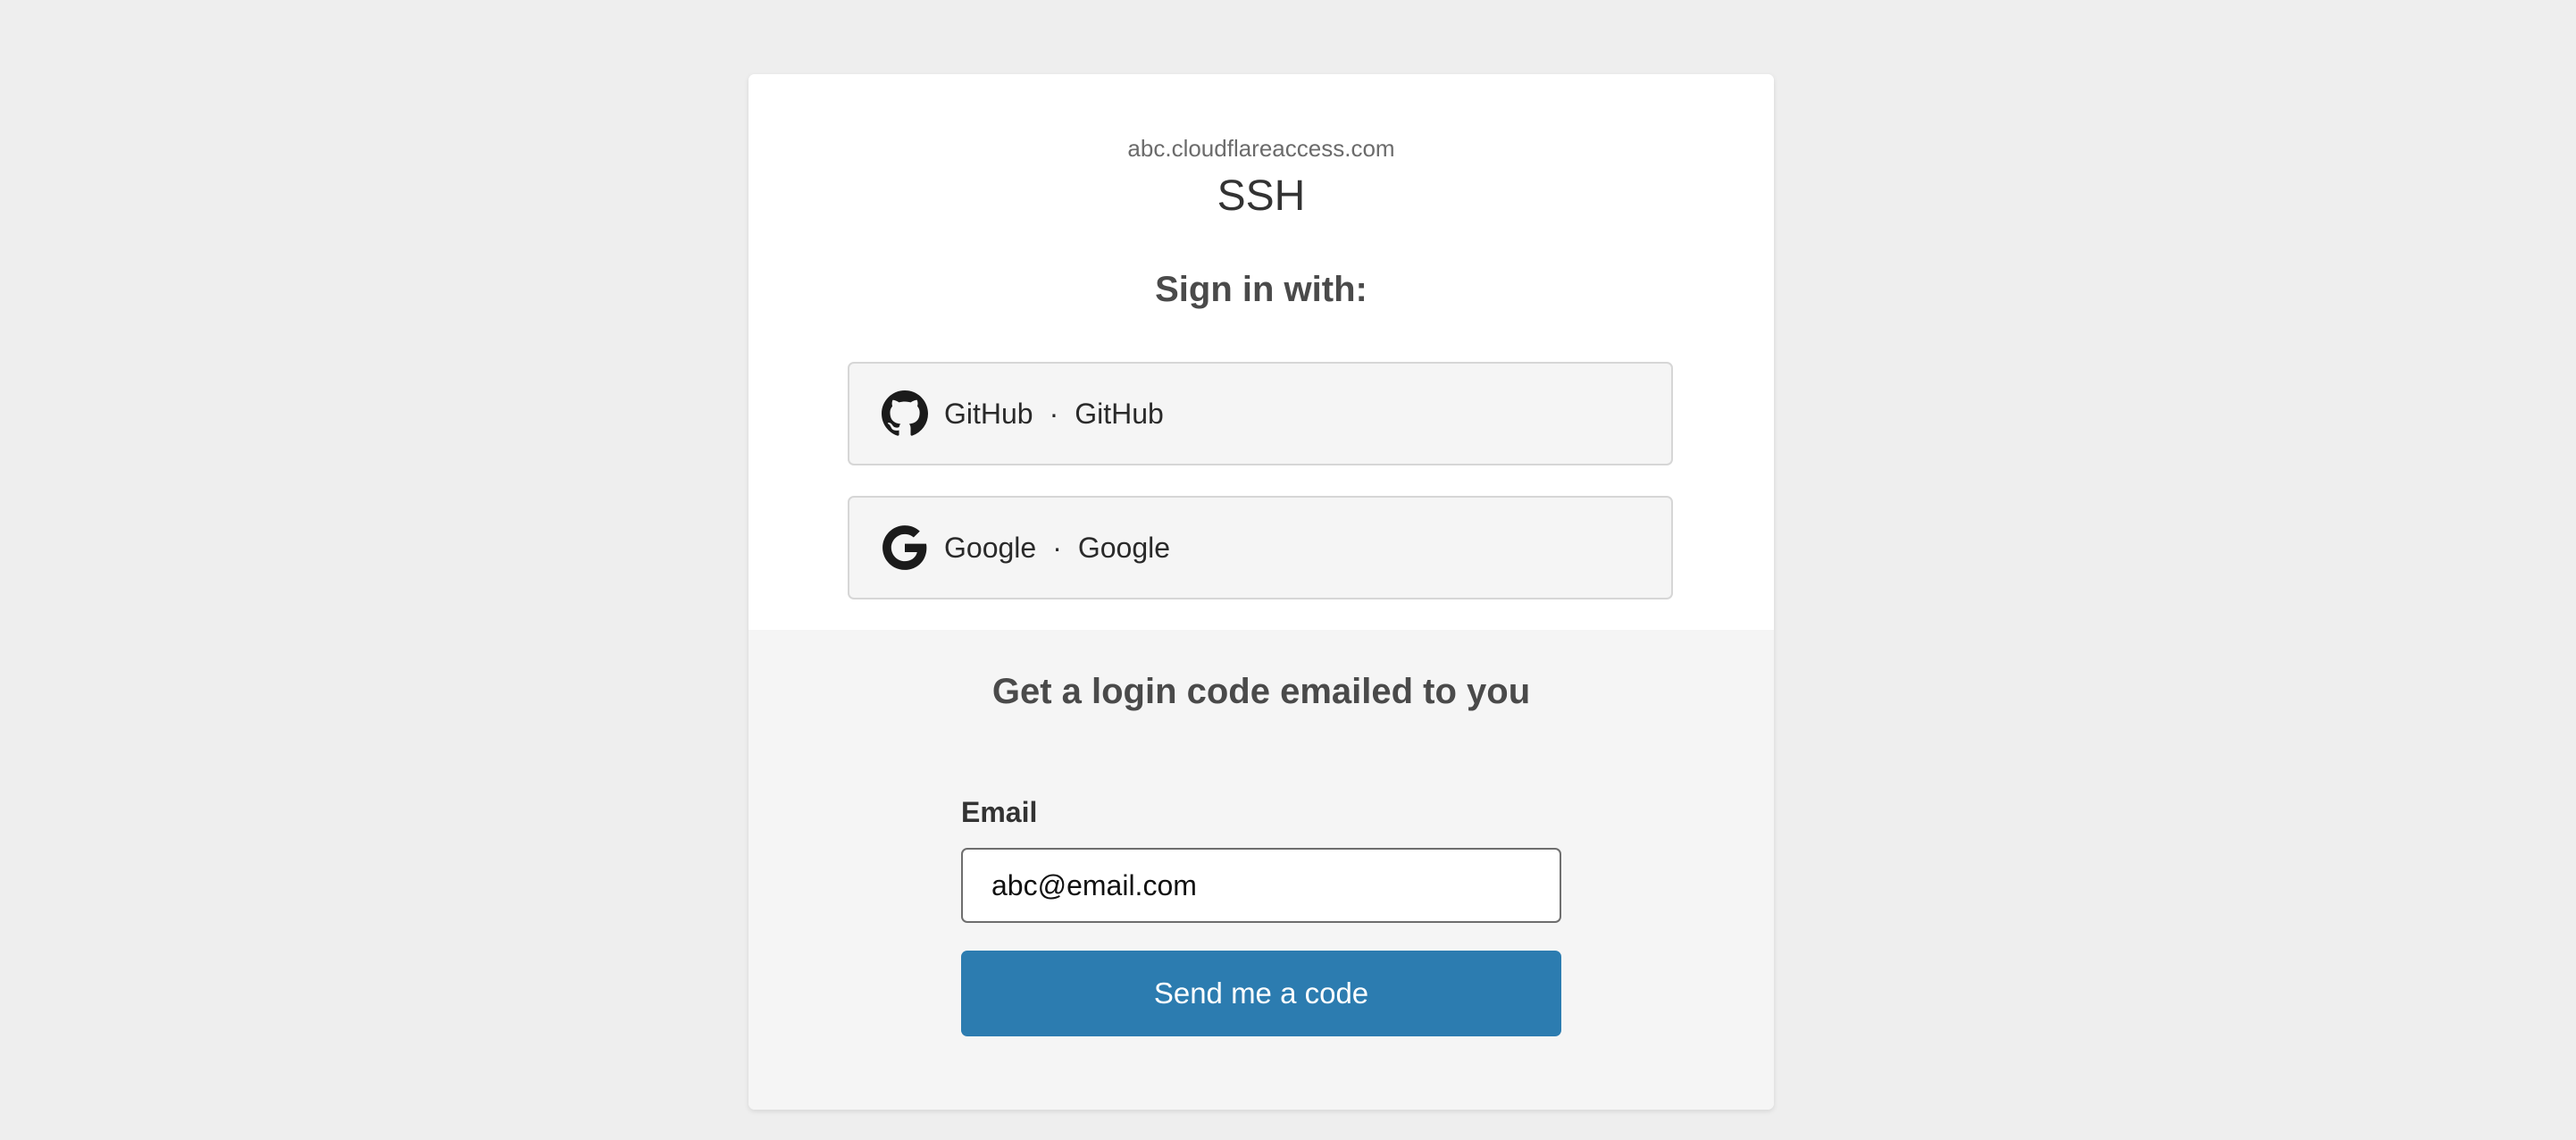  I want to click on github-login-button: GitHub · GitHub, so click(1261, 413).